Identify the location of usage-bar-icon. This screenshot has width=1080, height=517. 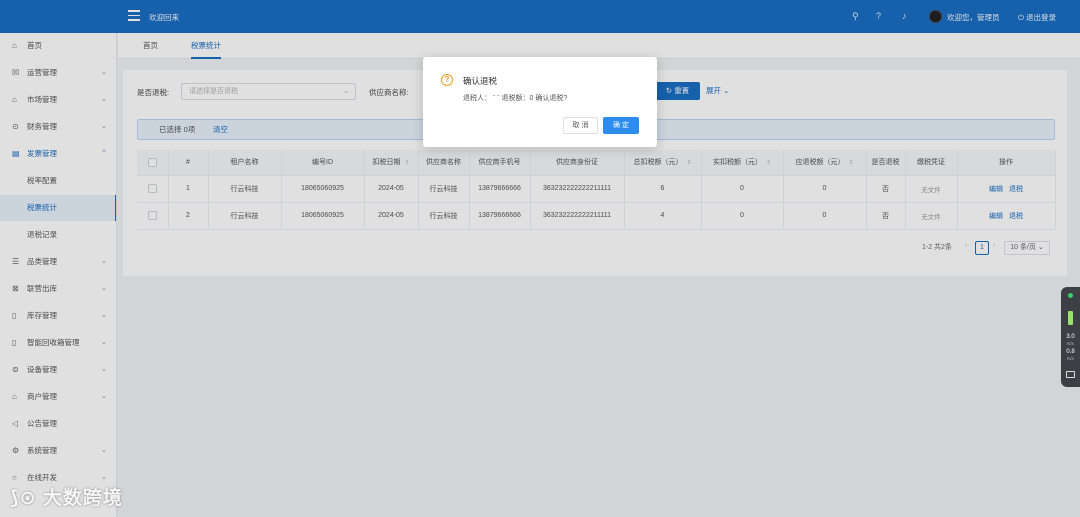
(1070, 318).